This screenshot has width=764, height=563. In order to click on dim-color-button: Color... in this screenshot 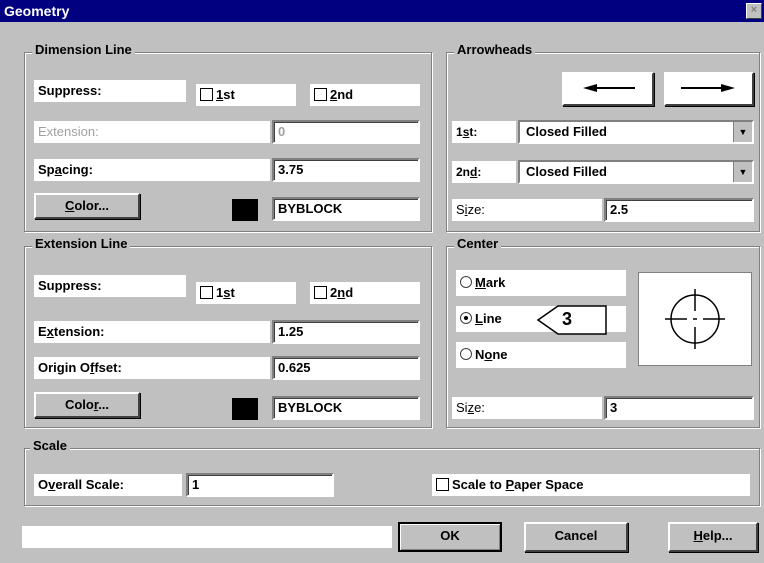, I will do `click(87, 206)`.